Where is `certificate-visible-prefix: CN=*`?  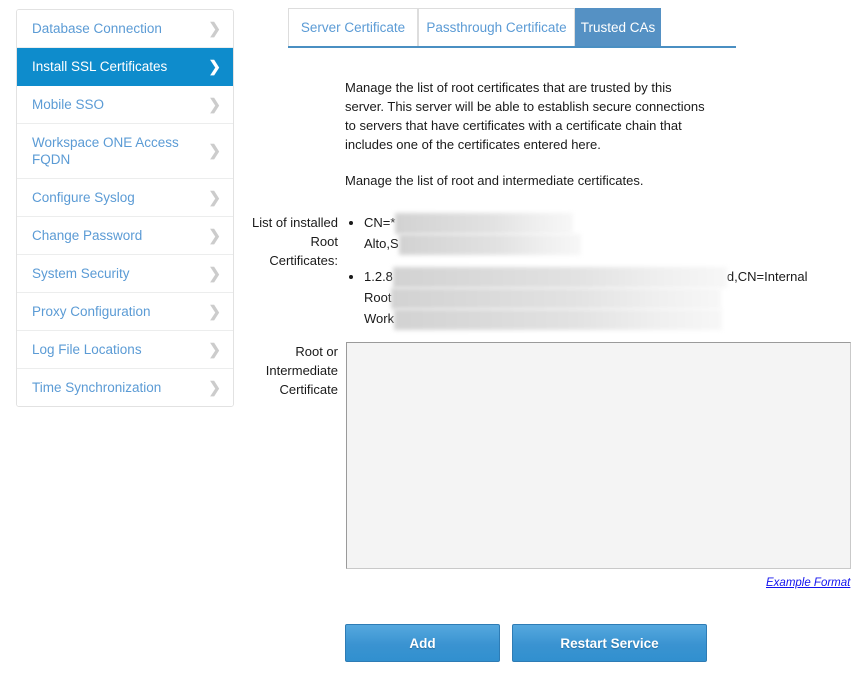 certificate-visible-prefix: CN=* is located at coordinates (380, 222).